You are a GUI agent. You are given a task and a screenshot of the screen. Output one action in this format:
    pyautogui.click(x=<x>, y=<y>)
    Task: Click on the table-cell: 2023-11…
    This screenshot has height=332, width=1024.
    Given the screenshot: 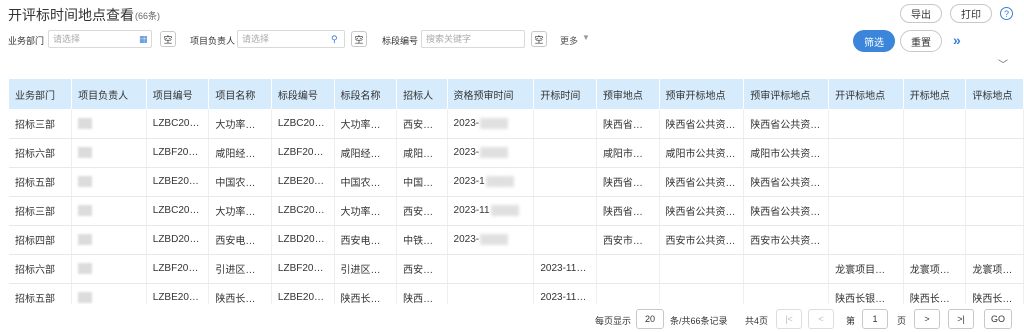 What is the action you would take?
    pyautogui.click(x=565, y=269)
    